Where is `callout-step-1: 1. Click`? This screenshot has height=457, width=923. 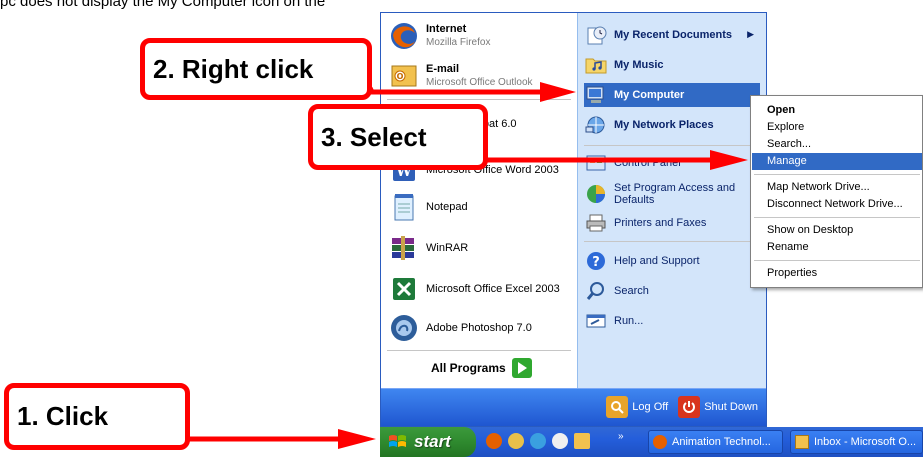 callout-step-1: 1. Click is located at coordinates (97, 416).